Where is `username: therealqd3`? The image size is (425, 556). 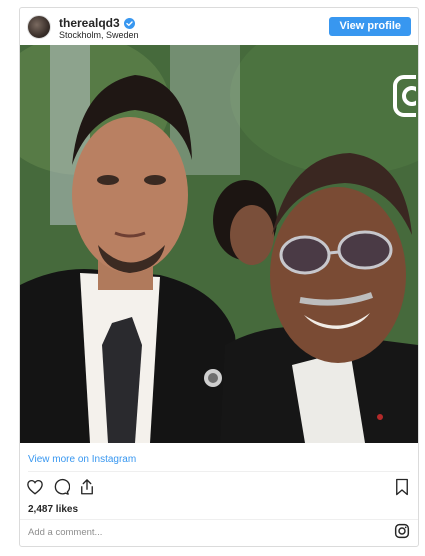
username: therealqd3 is located at coordinates (89, 23).